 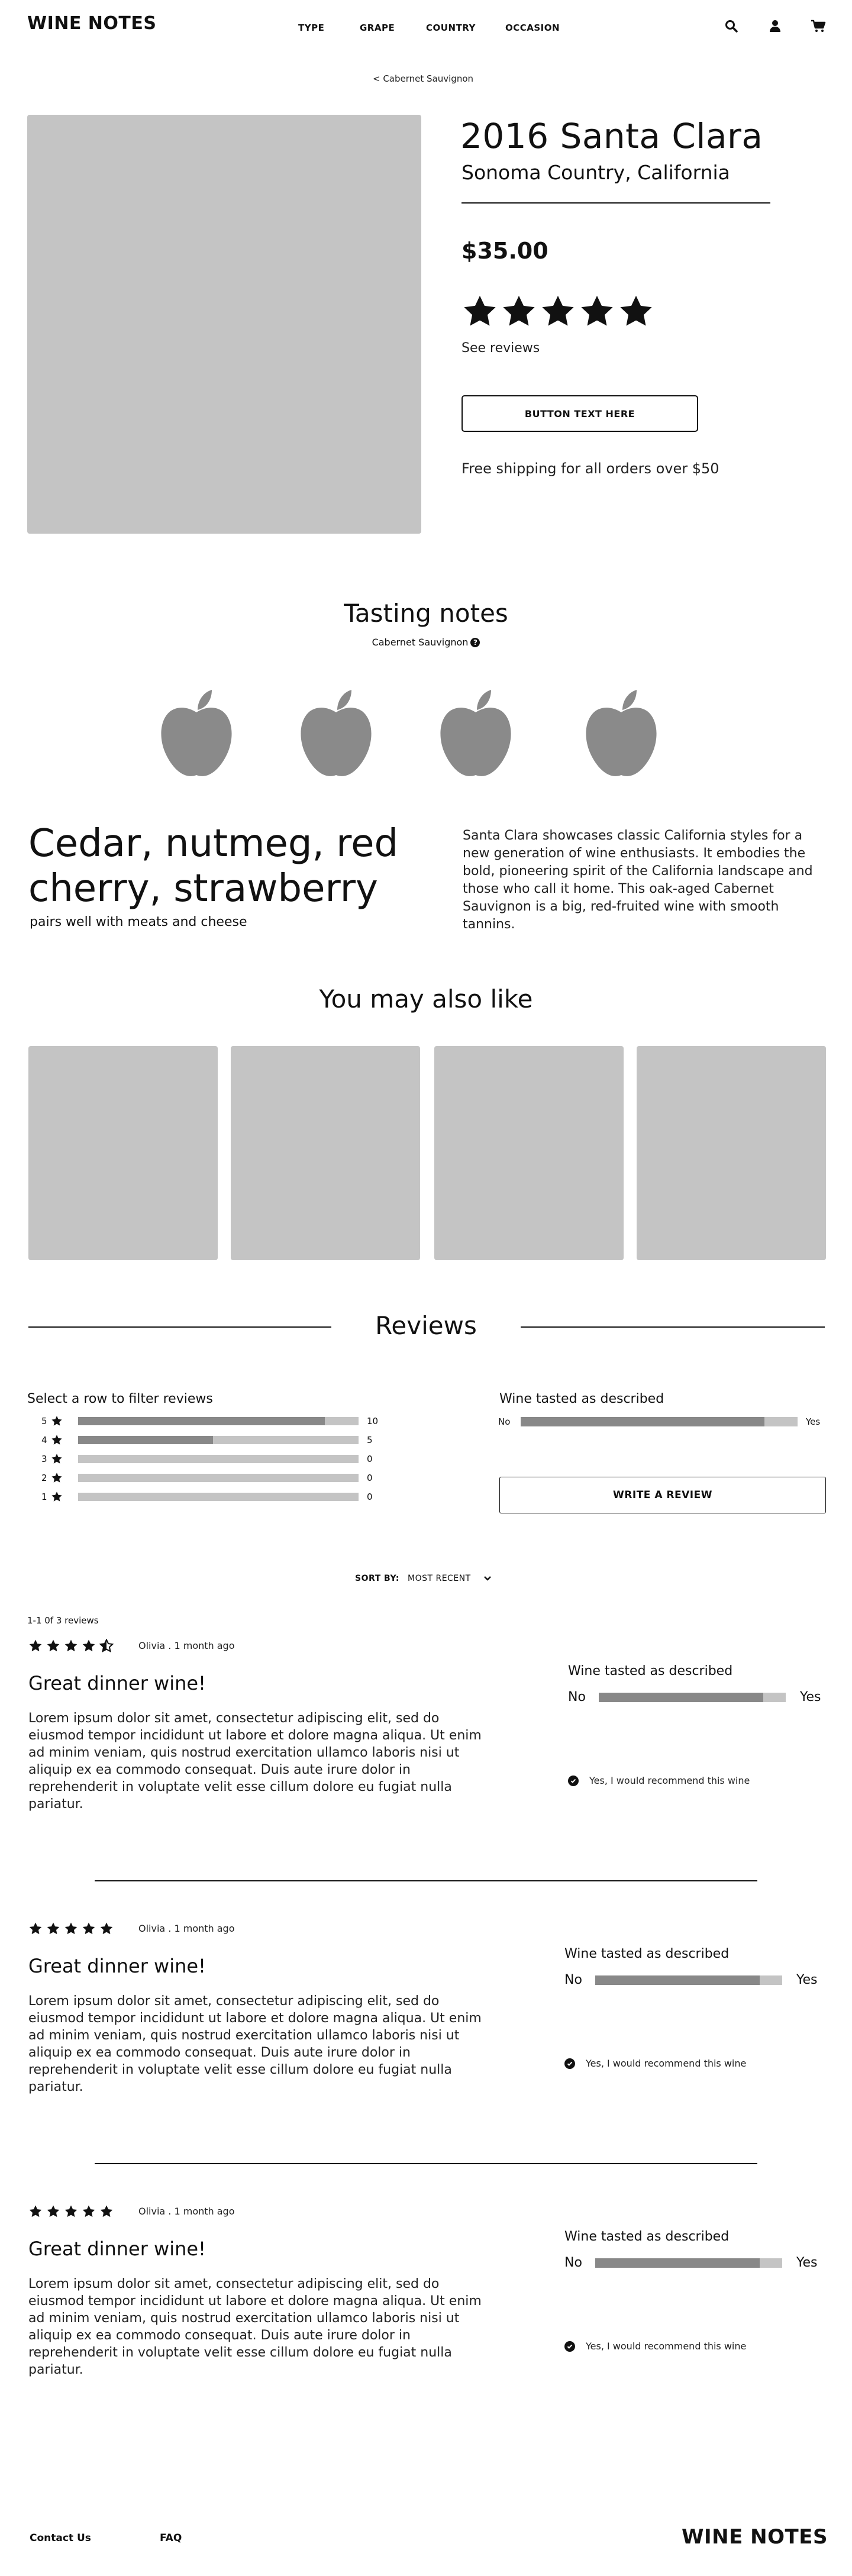 What do you see at coordinates (377, 1578) in the screenshot?
I see `sort-label: SORT BY:` at bounding box center [377, 1578].